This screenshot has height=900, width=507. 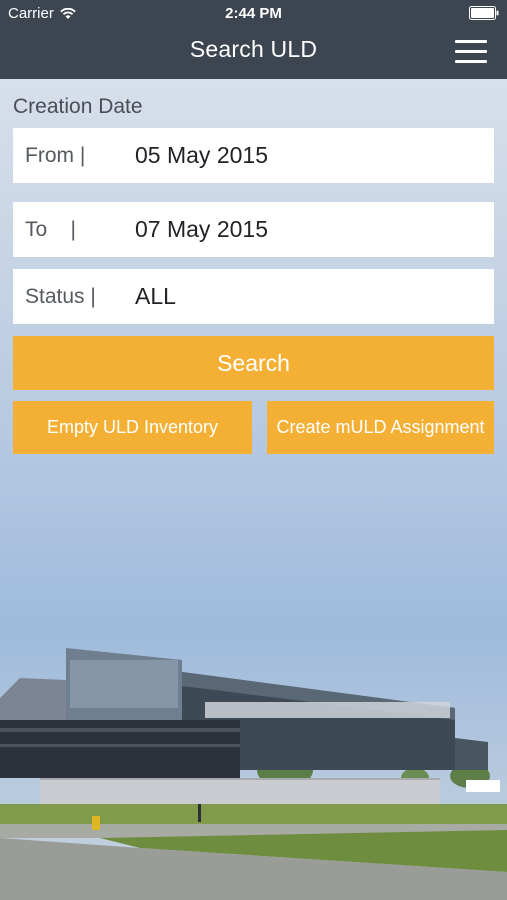 I want to click on status-bar: Carrier 2:44 PM, so click(x=253, y=14).